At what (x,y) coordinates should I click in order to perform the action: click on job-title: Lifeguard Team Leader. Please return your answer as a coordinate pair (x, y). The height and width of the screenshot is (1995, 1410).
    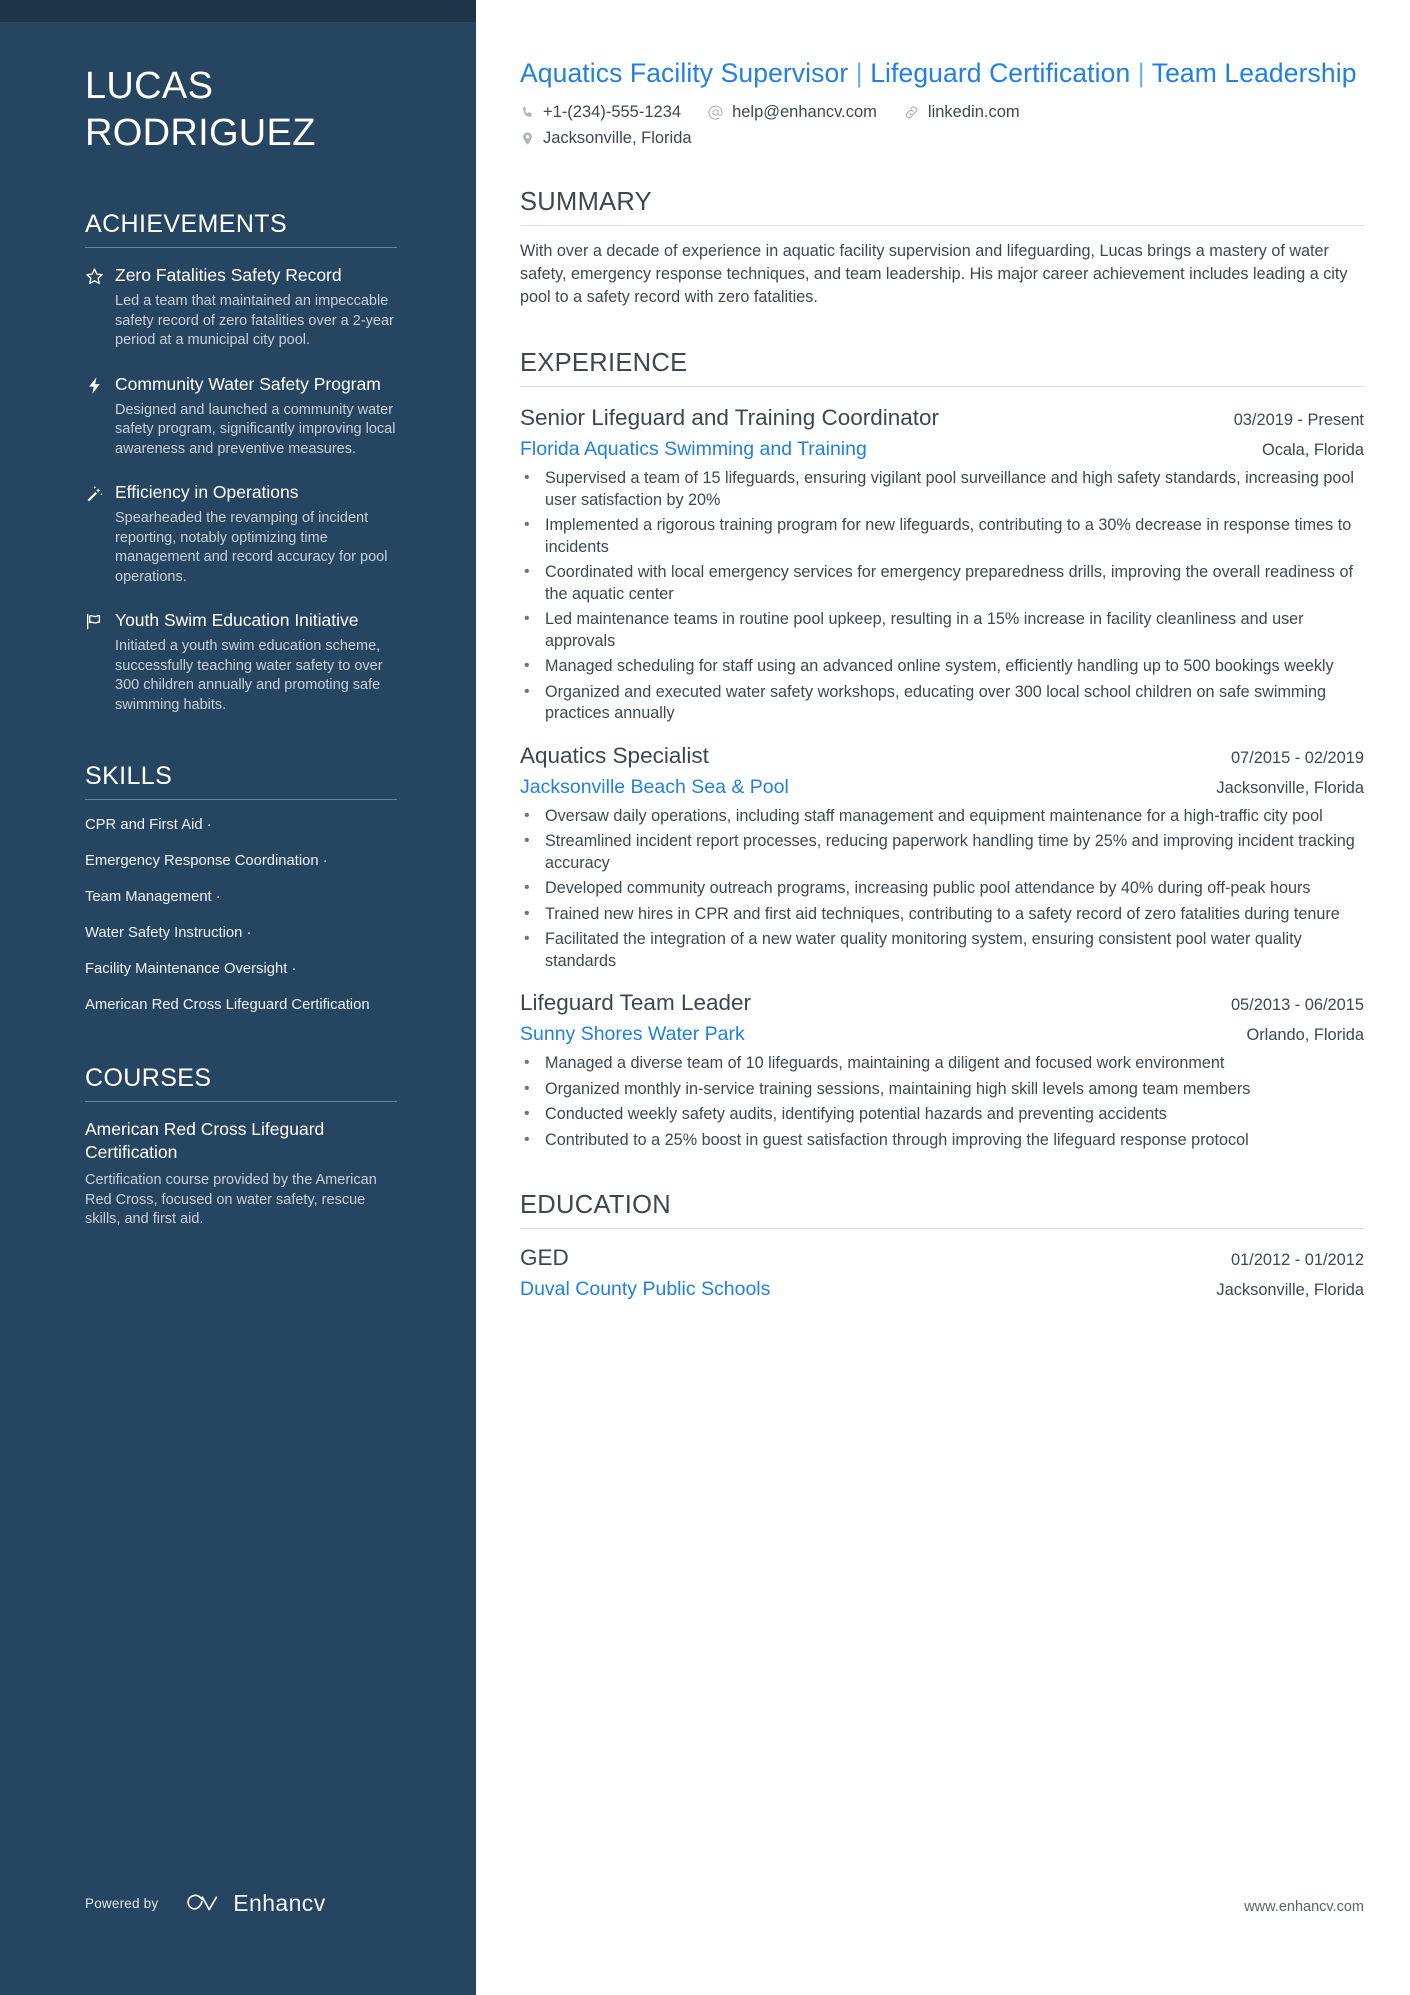
    Looking at the image, I should click on (635, 1002).